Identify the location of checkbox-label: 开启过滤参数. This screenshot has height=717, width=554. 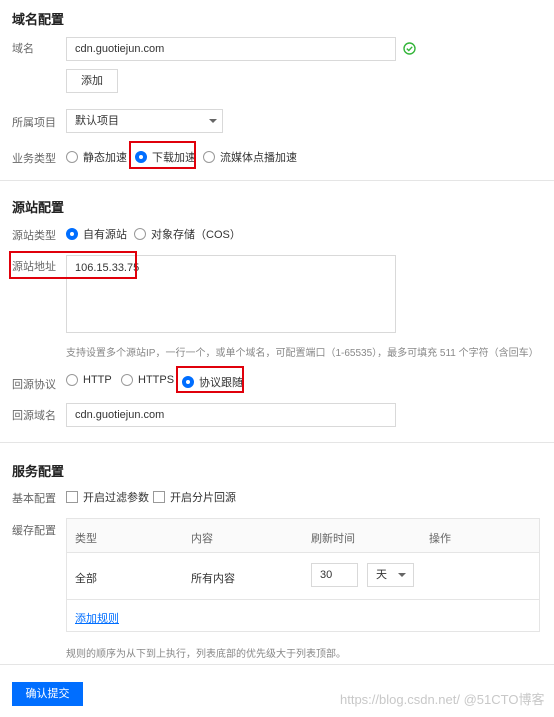
(116, 498).